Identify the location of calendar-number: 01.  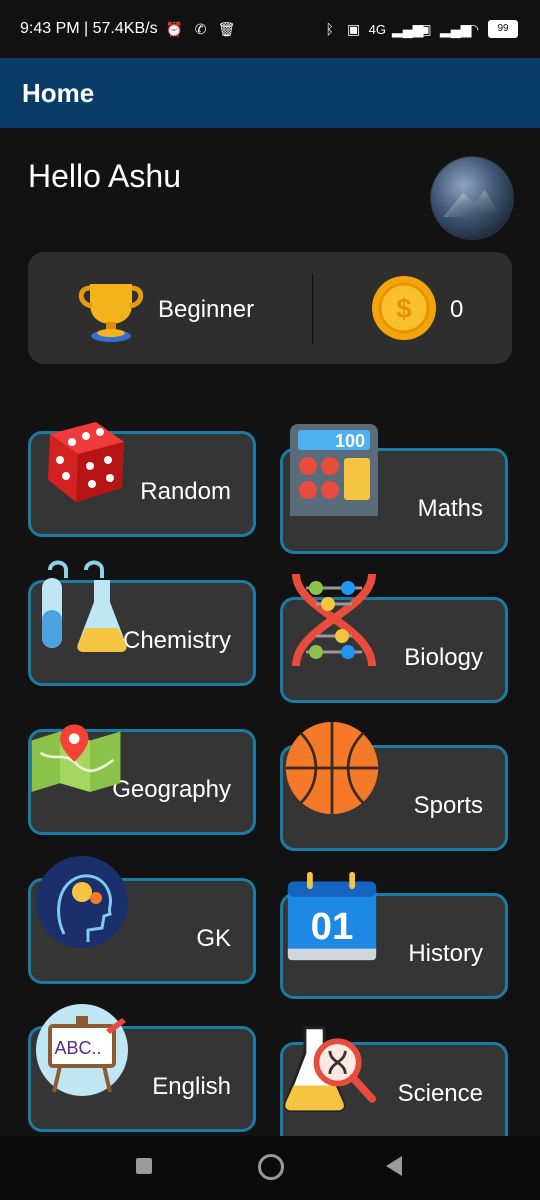
(332, 926).